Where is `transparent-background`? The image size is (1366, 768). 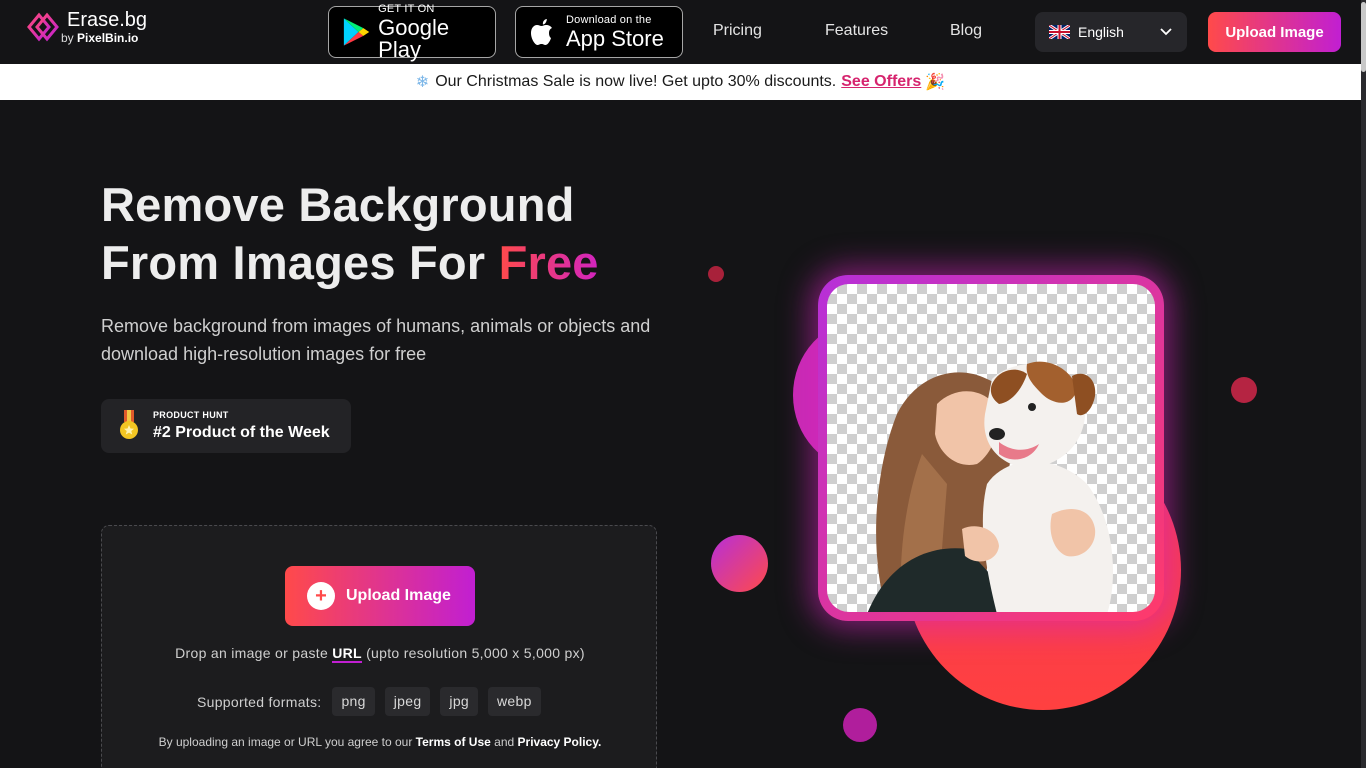
transparent-background is located at coordinates (991, 448).